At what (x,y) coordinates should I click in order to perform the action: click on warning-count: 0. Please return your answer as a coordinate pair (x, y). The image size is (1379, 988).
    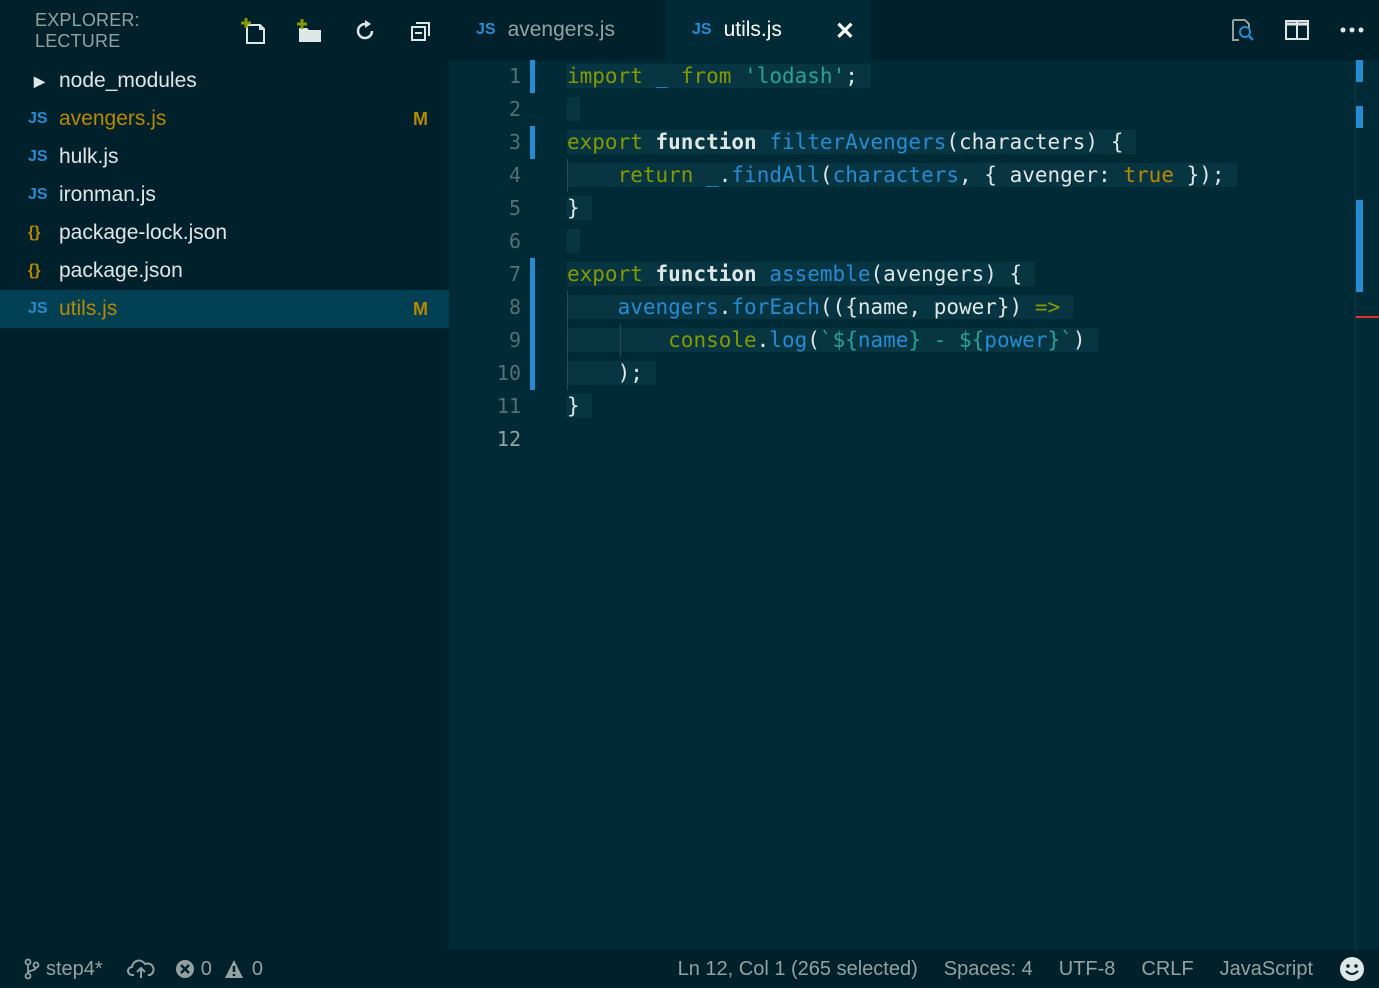
    Looking at the image, I should click on (257, 968).